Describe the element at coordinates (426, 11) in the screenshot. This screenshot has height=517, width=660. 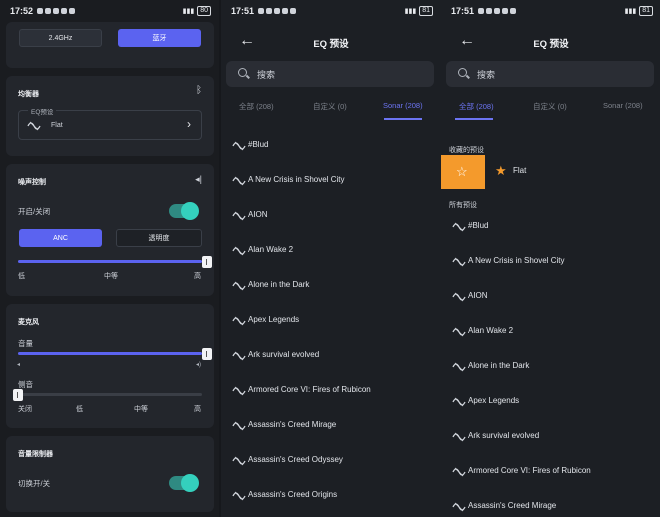
I see `battery-indicator: 81` at that location.